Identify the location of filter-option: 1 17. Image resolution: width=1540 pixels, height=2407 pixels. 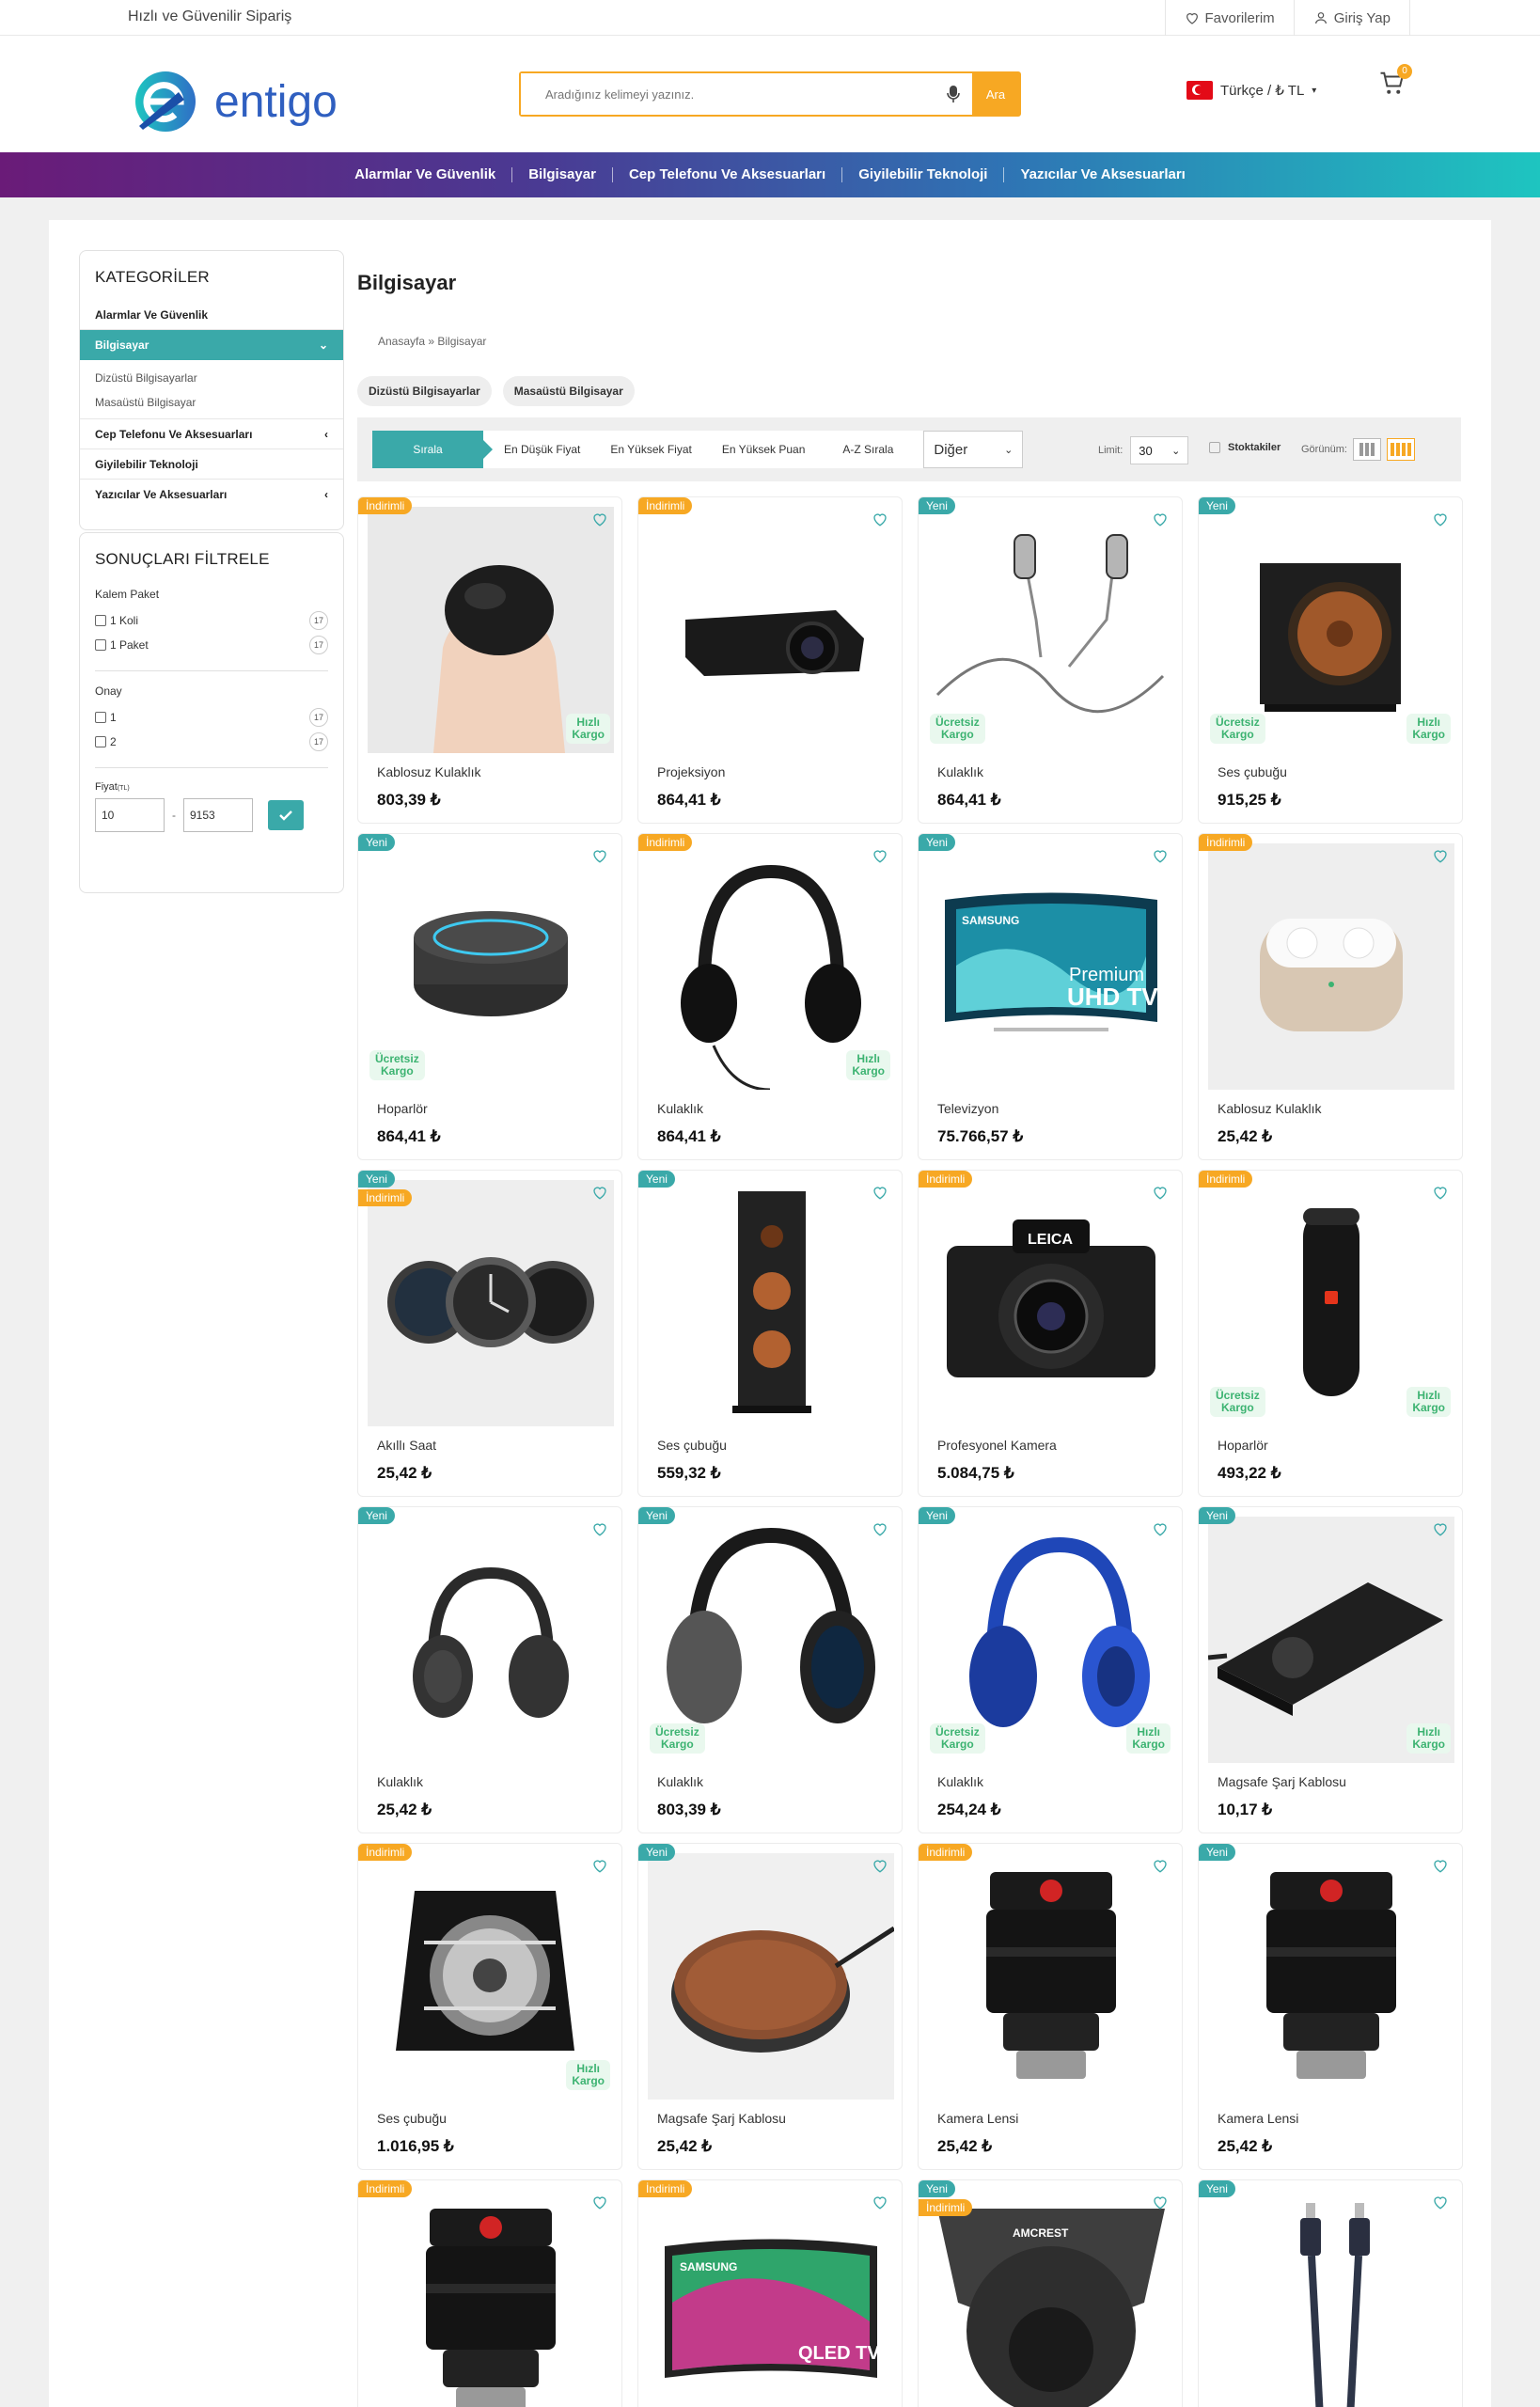
(211, 717).